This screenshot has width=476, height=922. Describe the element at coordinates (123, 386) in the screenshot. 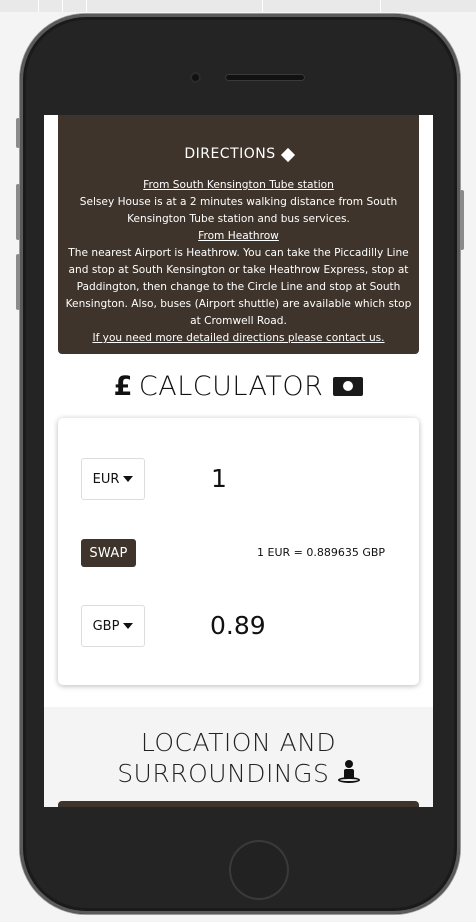

I see `pound-sign-icon: £` at that location.